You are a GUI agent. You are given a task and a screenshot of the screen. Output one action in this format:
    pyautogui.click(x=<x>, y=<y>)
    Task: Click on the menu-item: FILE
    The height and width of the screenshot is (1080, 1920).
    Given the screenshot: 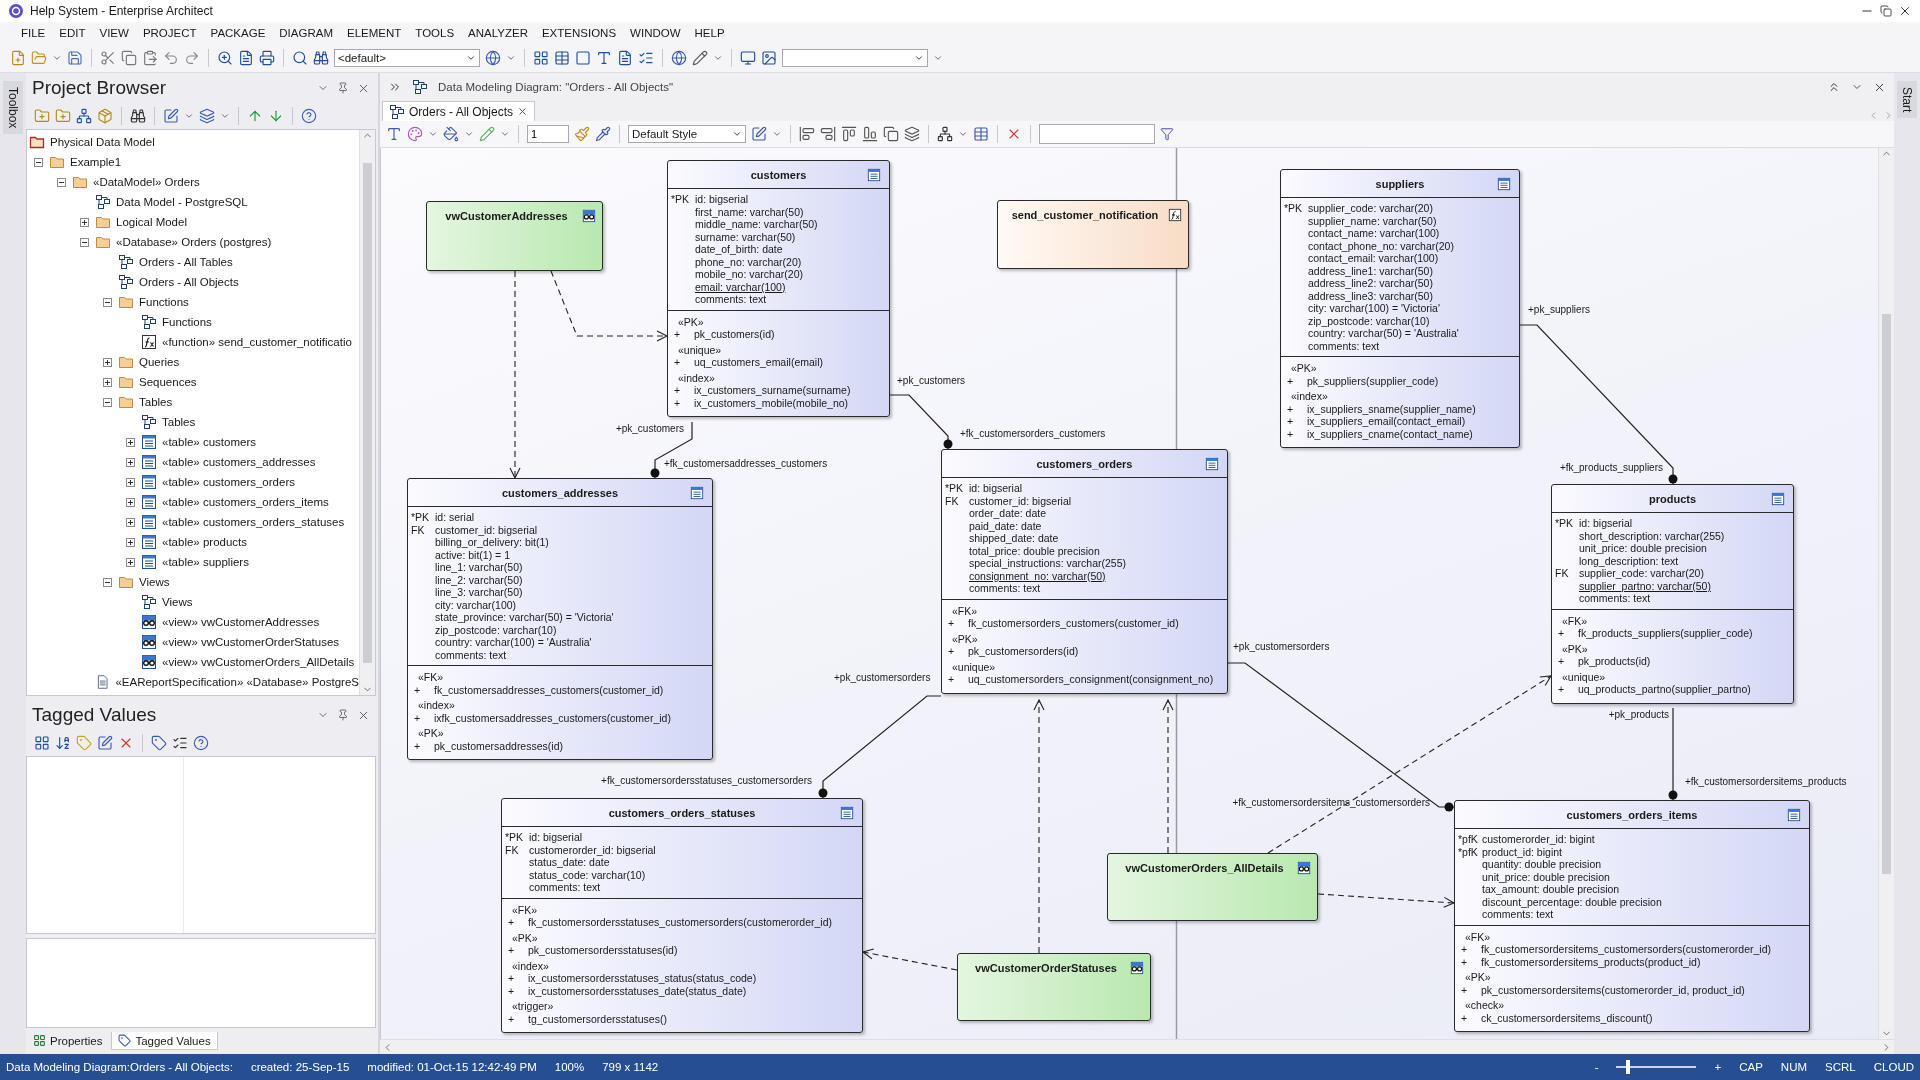 What is the action you would take?
    pyautogui.click(x=33, y=33)
    